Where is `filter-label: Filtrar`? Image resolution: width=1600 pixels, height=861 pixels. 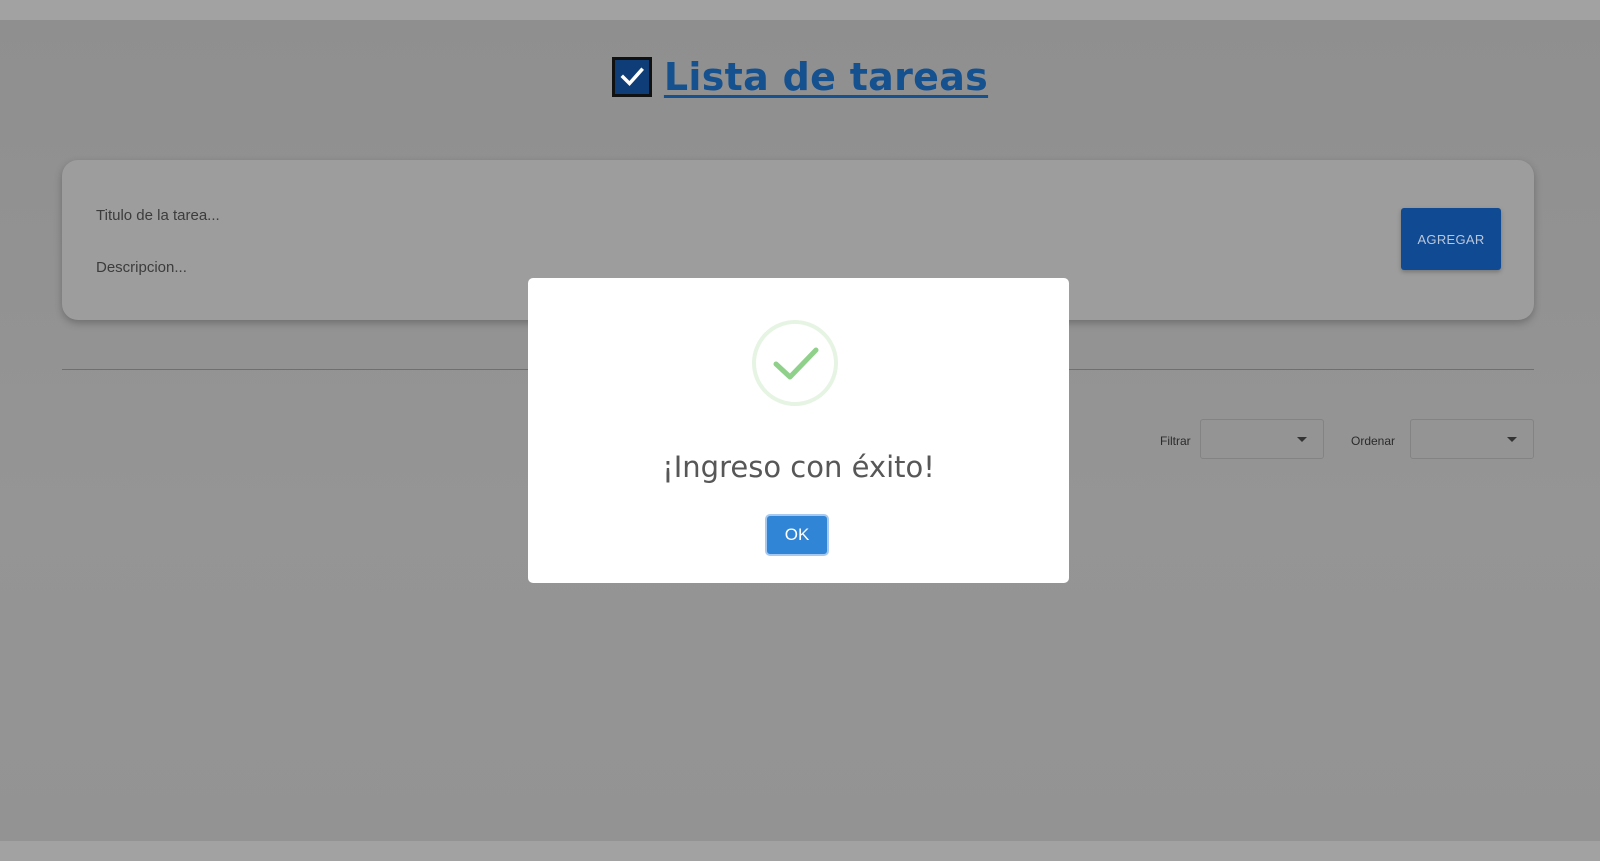
filter-label: Filtrar is located at coordinates (1175, 441).